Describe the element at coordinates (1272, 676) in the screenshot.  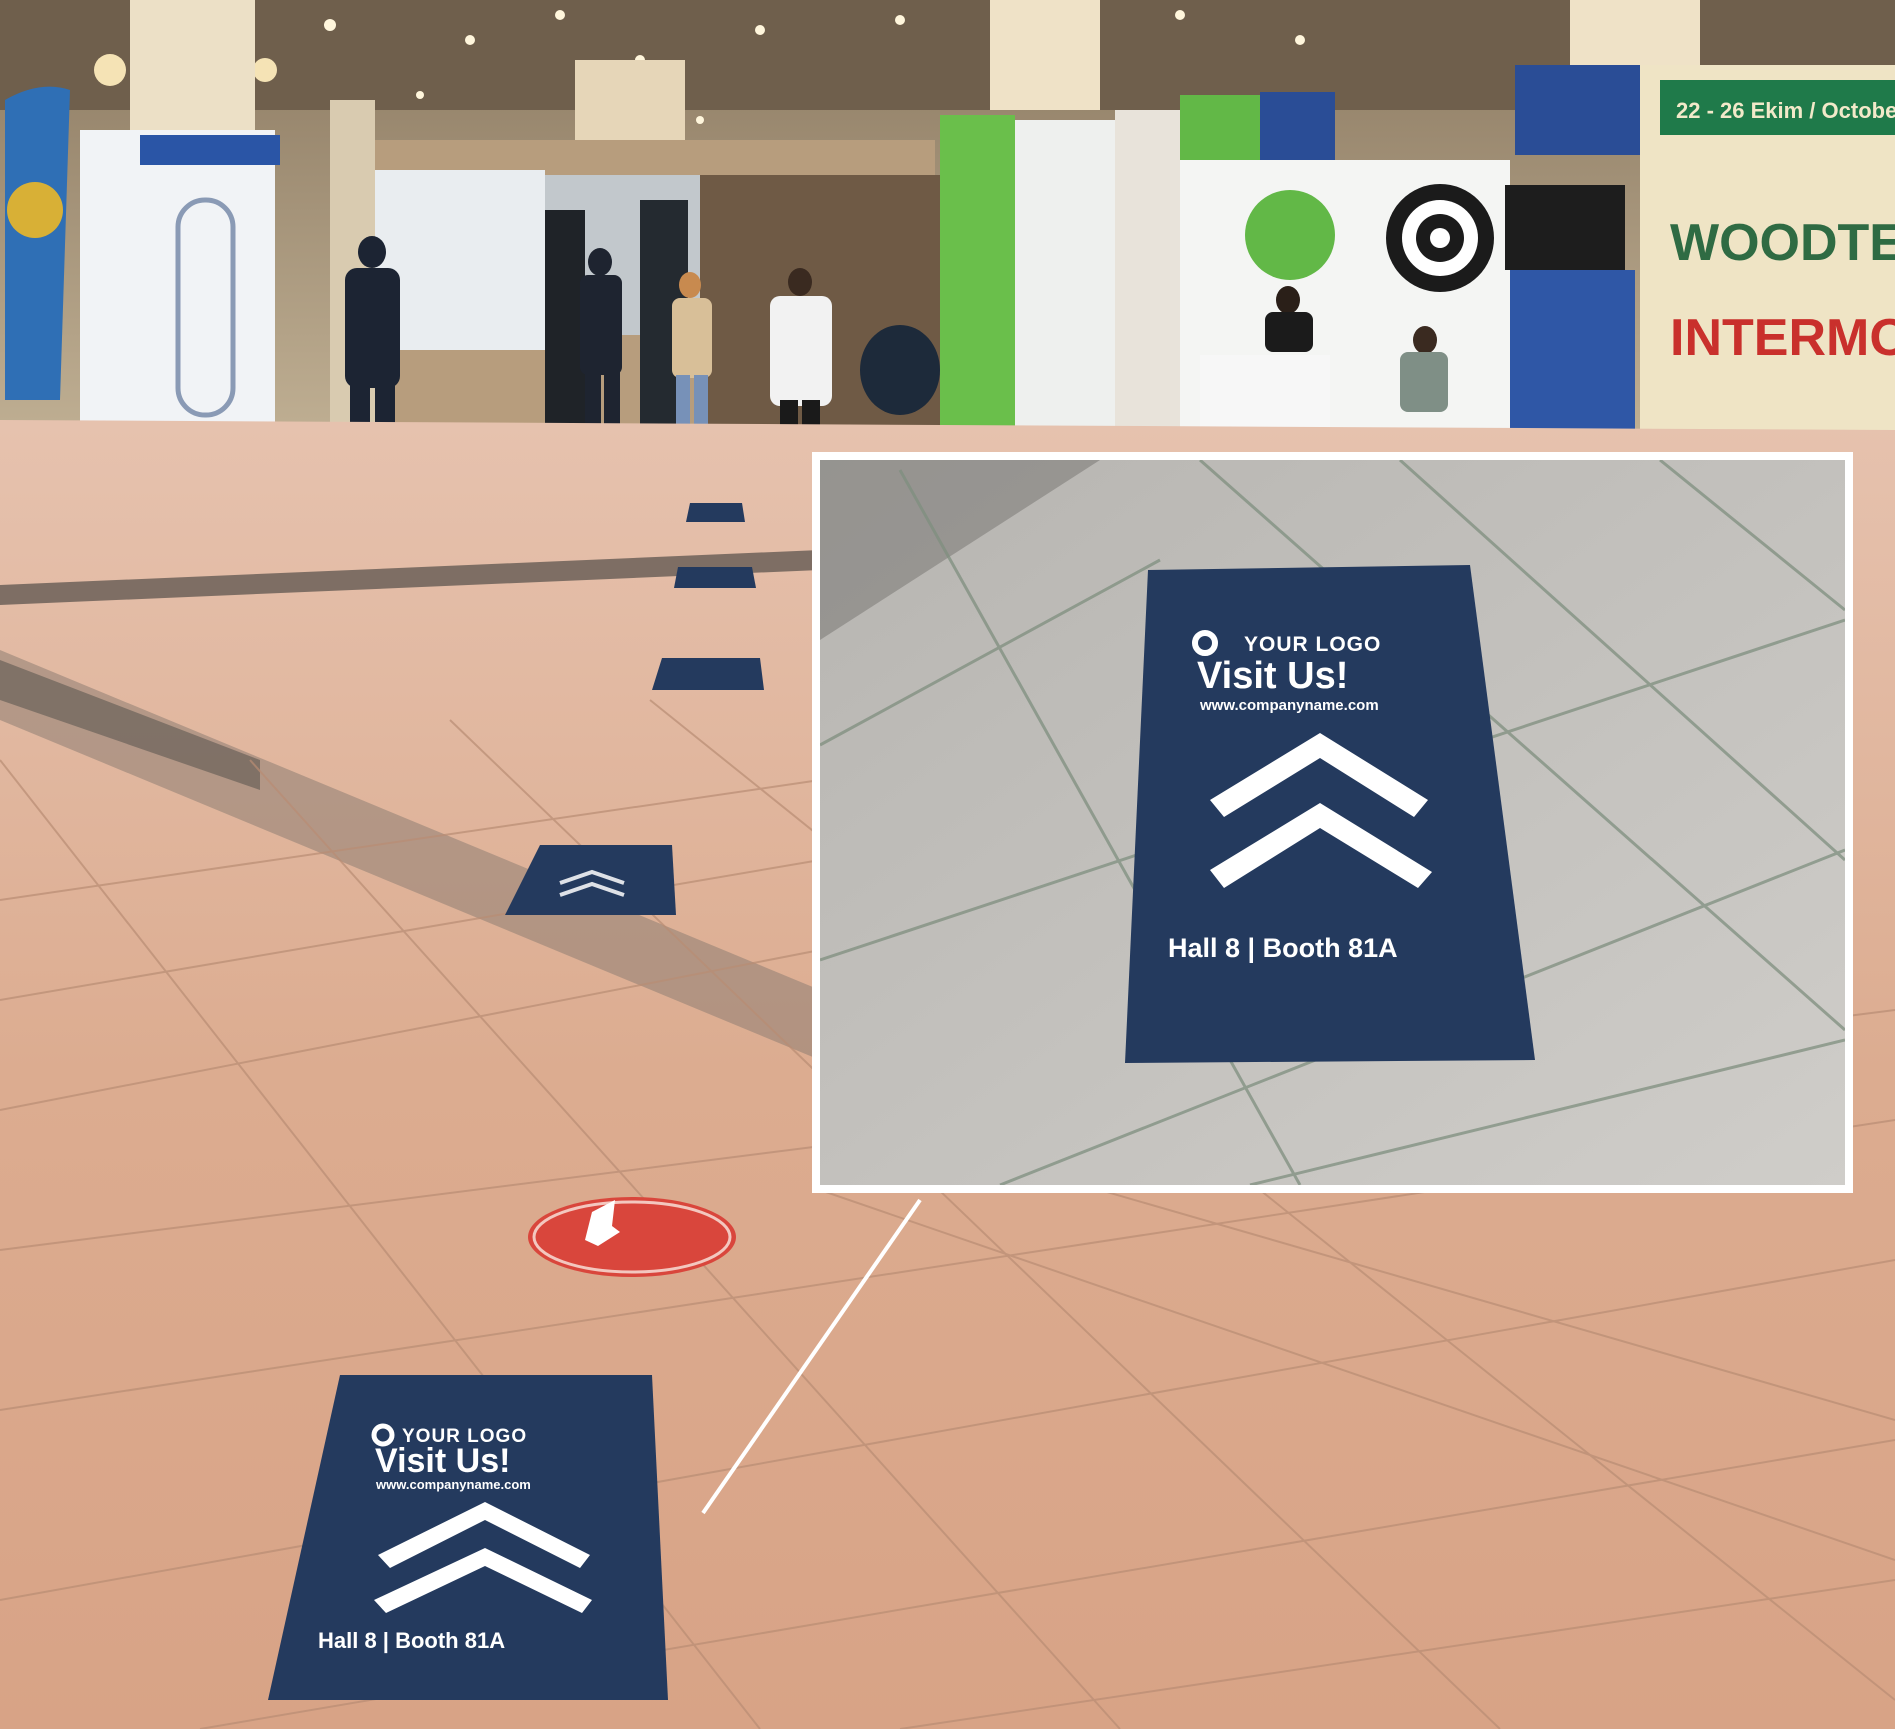
I see `inset-sign-headline: Visit Us!` at that location.